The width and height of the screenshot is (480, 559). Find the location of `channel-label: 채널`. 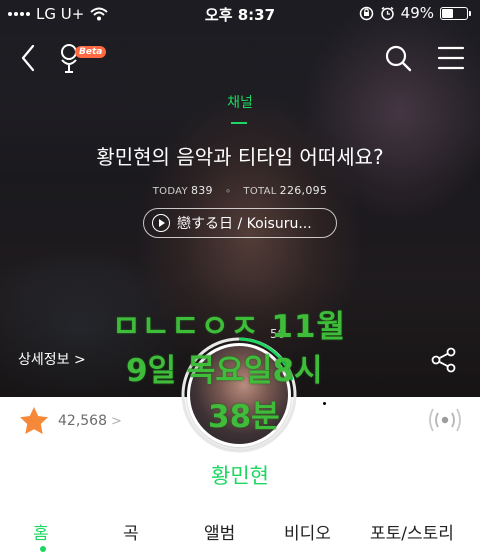

channel-label: 채널 is located at coordinates (240, 103).